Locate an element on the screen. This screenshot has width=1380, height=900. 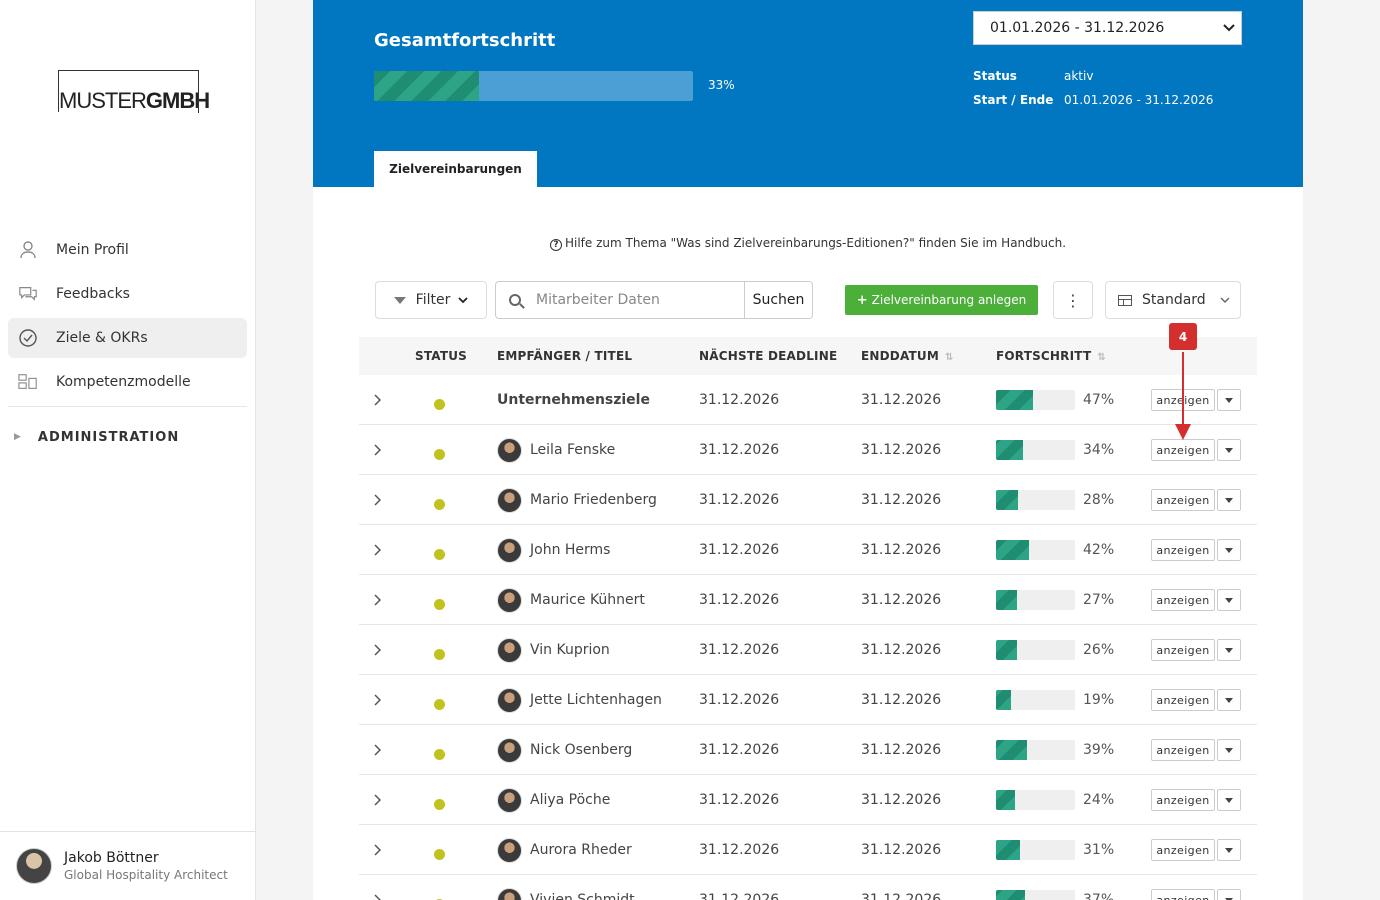
filter-button: Filter is located at coordinates (431, 300).